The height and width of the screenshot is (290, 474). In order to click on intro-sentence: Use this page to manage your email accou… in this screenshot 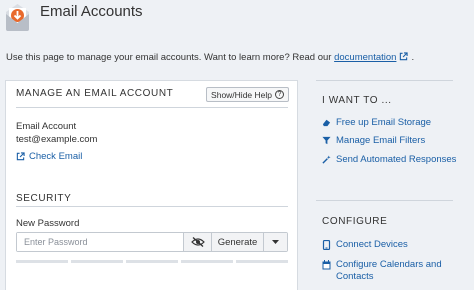, I will do `click(169, 57)`.